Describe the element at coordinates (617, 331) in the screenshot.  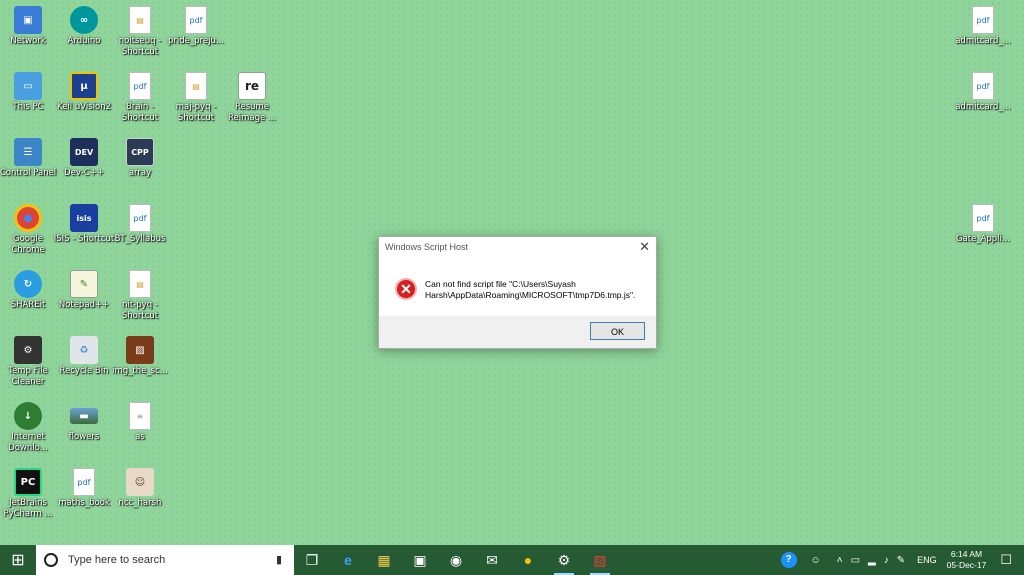
I see `ok-button: OK` at that location.